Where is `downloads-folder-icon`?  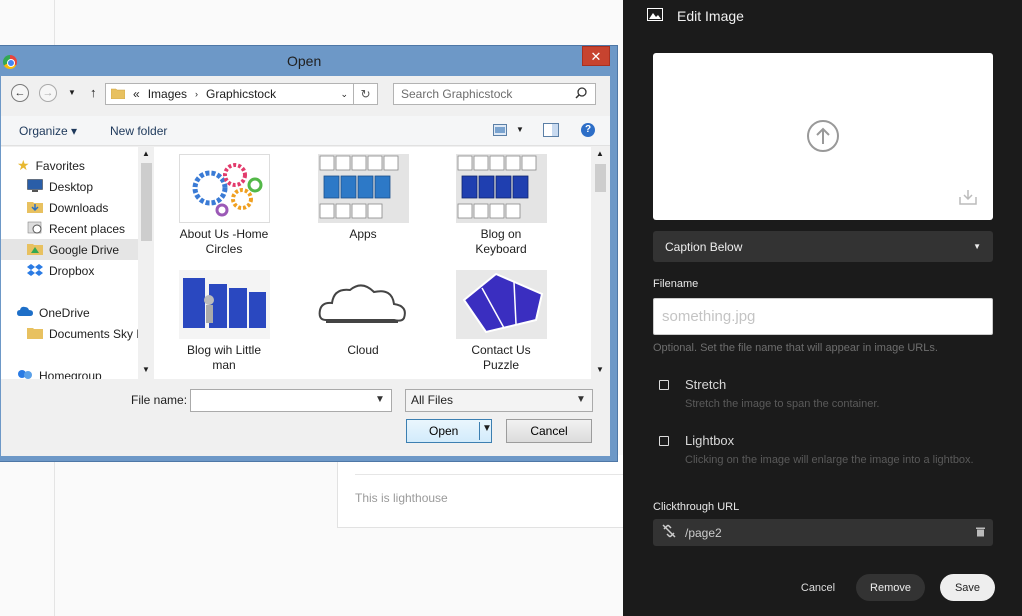 downloads-folder-icon is located at coordinates (35, 208).